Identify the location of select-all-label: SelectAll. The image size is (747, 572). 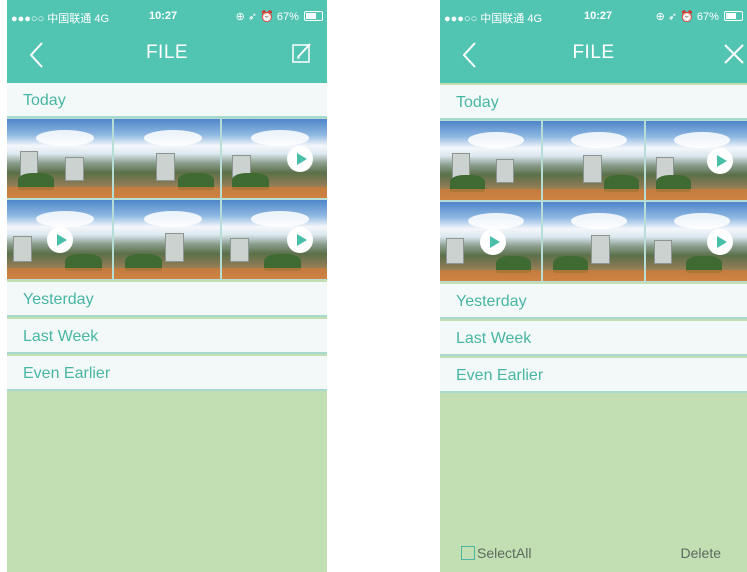
(504, 553).